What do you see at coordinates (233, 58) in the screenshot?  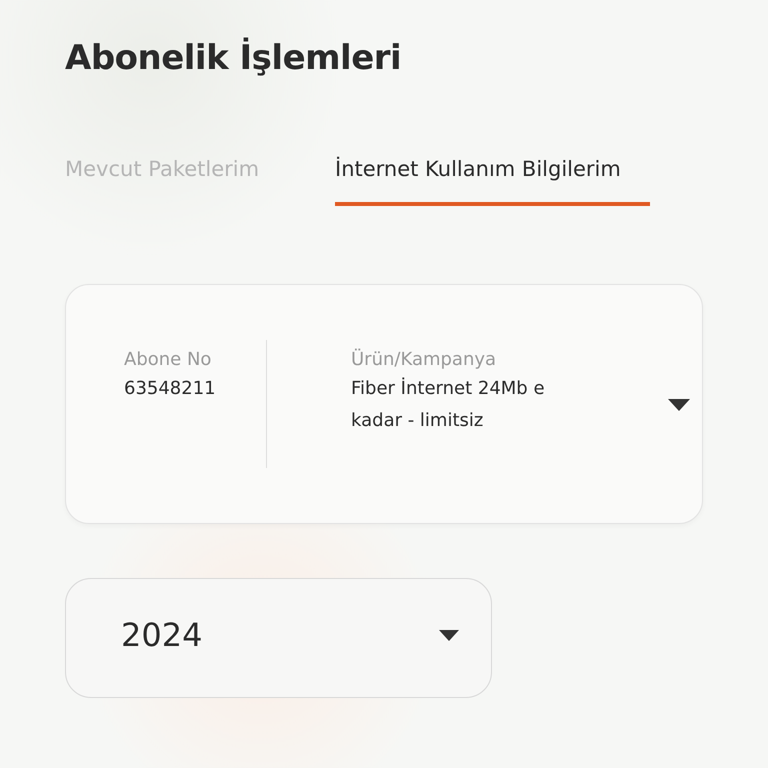 I see `page-title: Abonelik İşlemleri` at bounding box center [233, 58].